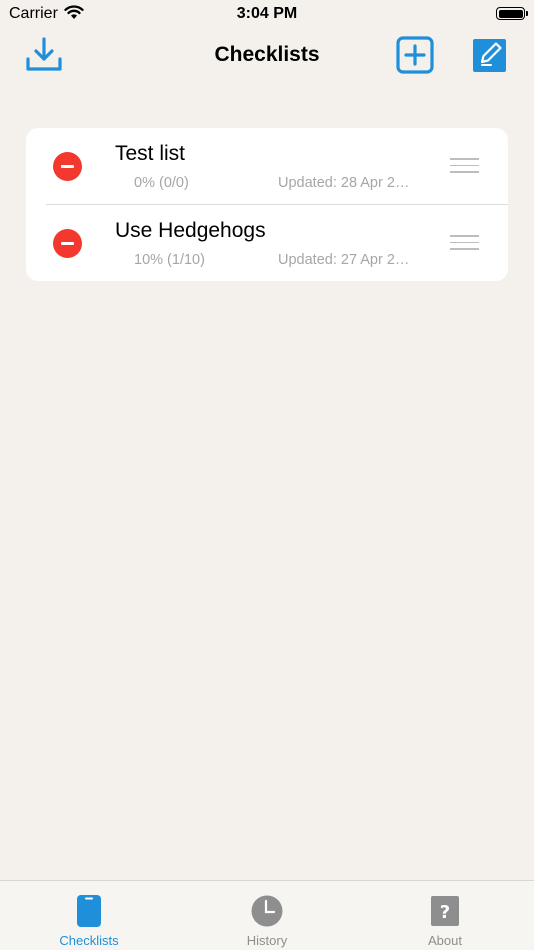 The height and width of the screenshot is (950, 534). I want to click on plus-square-icon, so click(415, 55).